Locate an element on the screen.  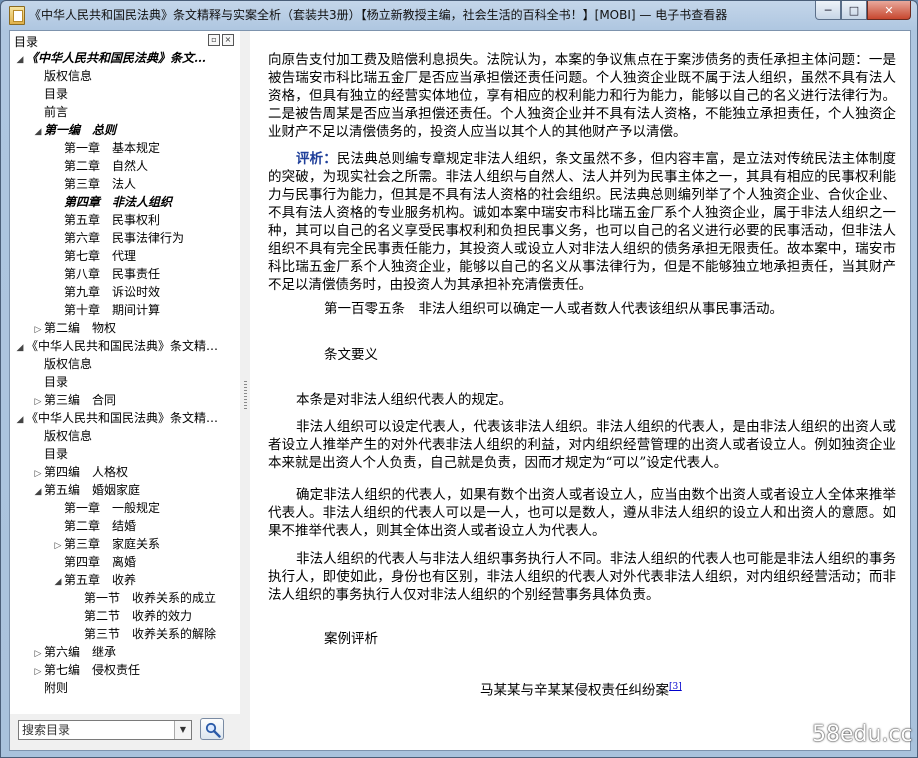
toc-item: ▷ 第四编 人格权 is located at coordinates (80, 472).